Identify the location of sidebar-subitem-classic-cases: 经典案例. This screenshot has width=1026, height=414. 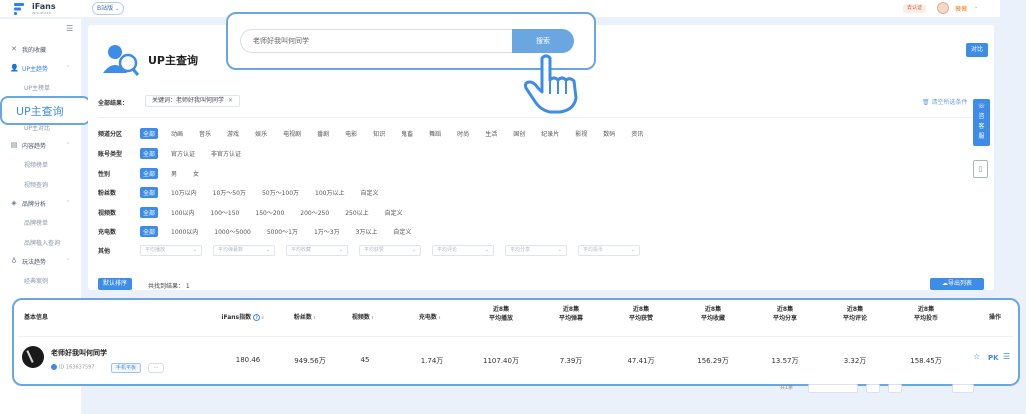
(36, 280).